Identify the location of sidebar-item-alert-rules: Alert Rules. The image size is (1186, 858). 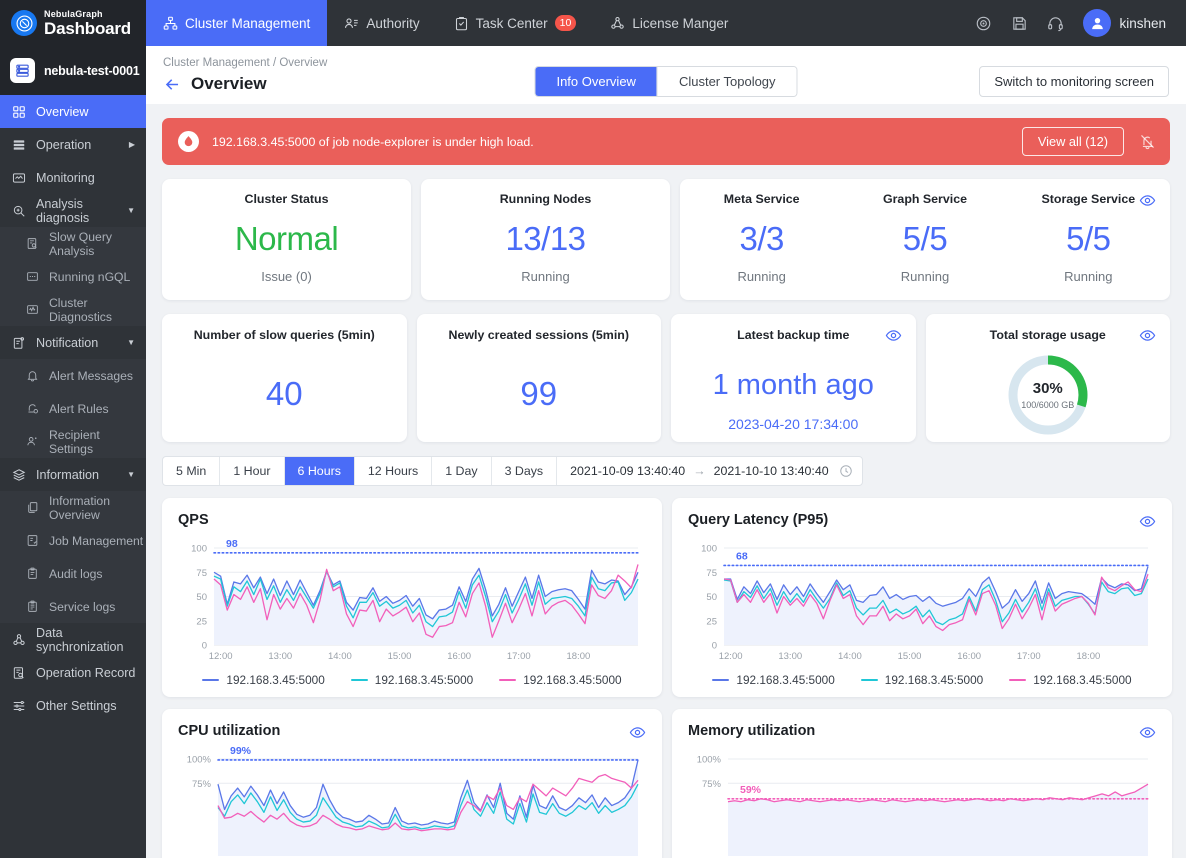
(73, 408).